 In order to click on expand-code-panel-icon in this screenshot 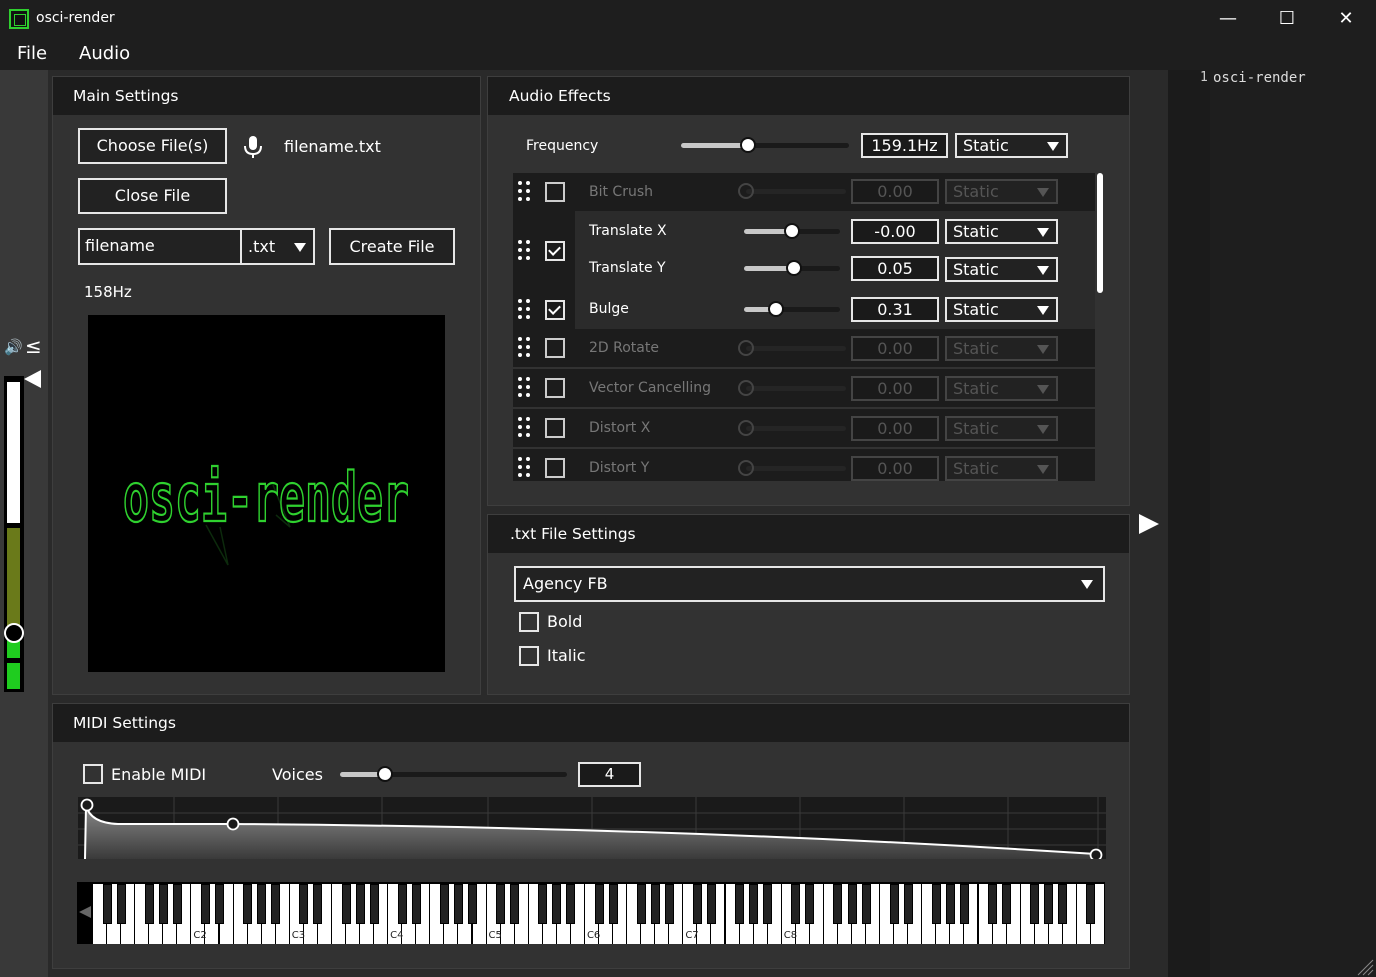, I will do `click(1149, 524)`.